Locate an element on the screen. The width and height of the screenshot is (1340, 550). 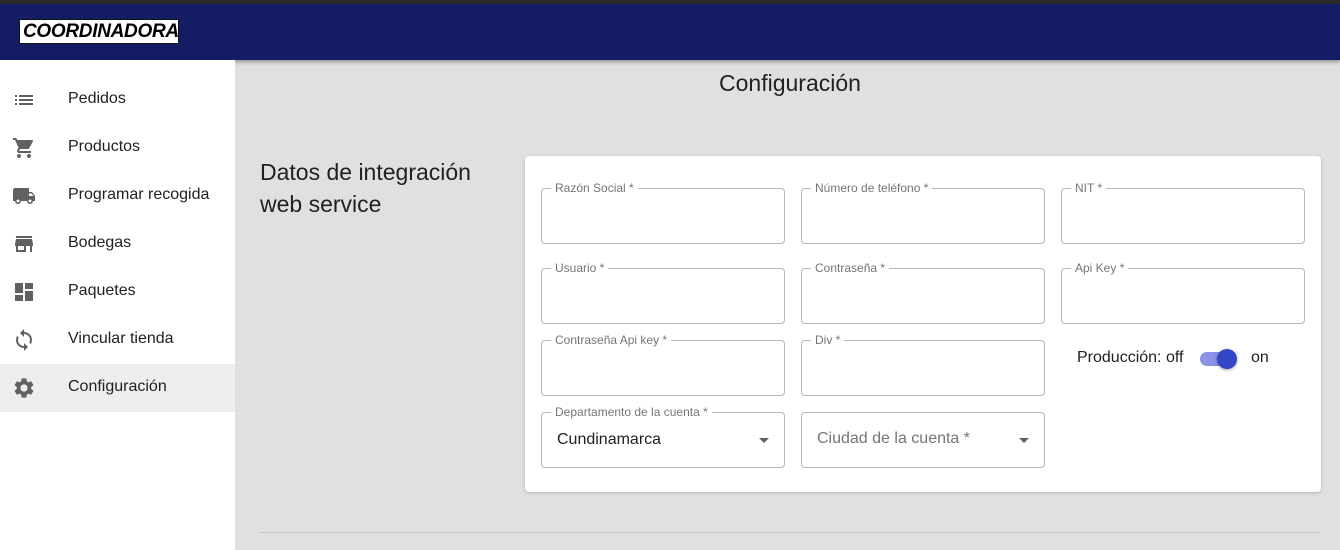
contrasena-api-key-label: Contraseña Api key * is located at coordinates (611, 340).